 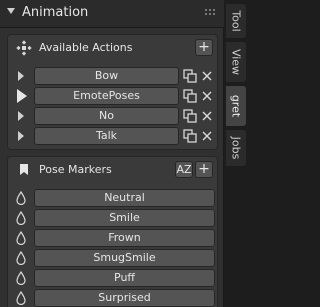 I want to click on available-actions-header: Available Actions +, so click(x=113, y=48).